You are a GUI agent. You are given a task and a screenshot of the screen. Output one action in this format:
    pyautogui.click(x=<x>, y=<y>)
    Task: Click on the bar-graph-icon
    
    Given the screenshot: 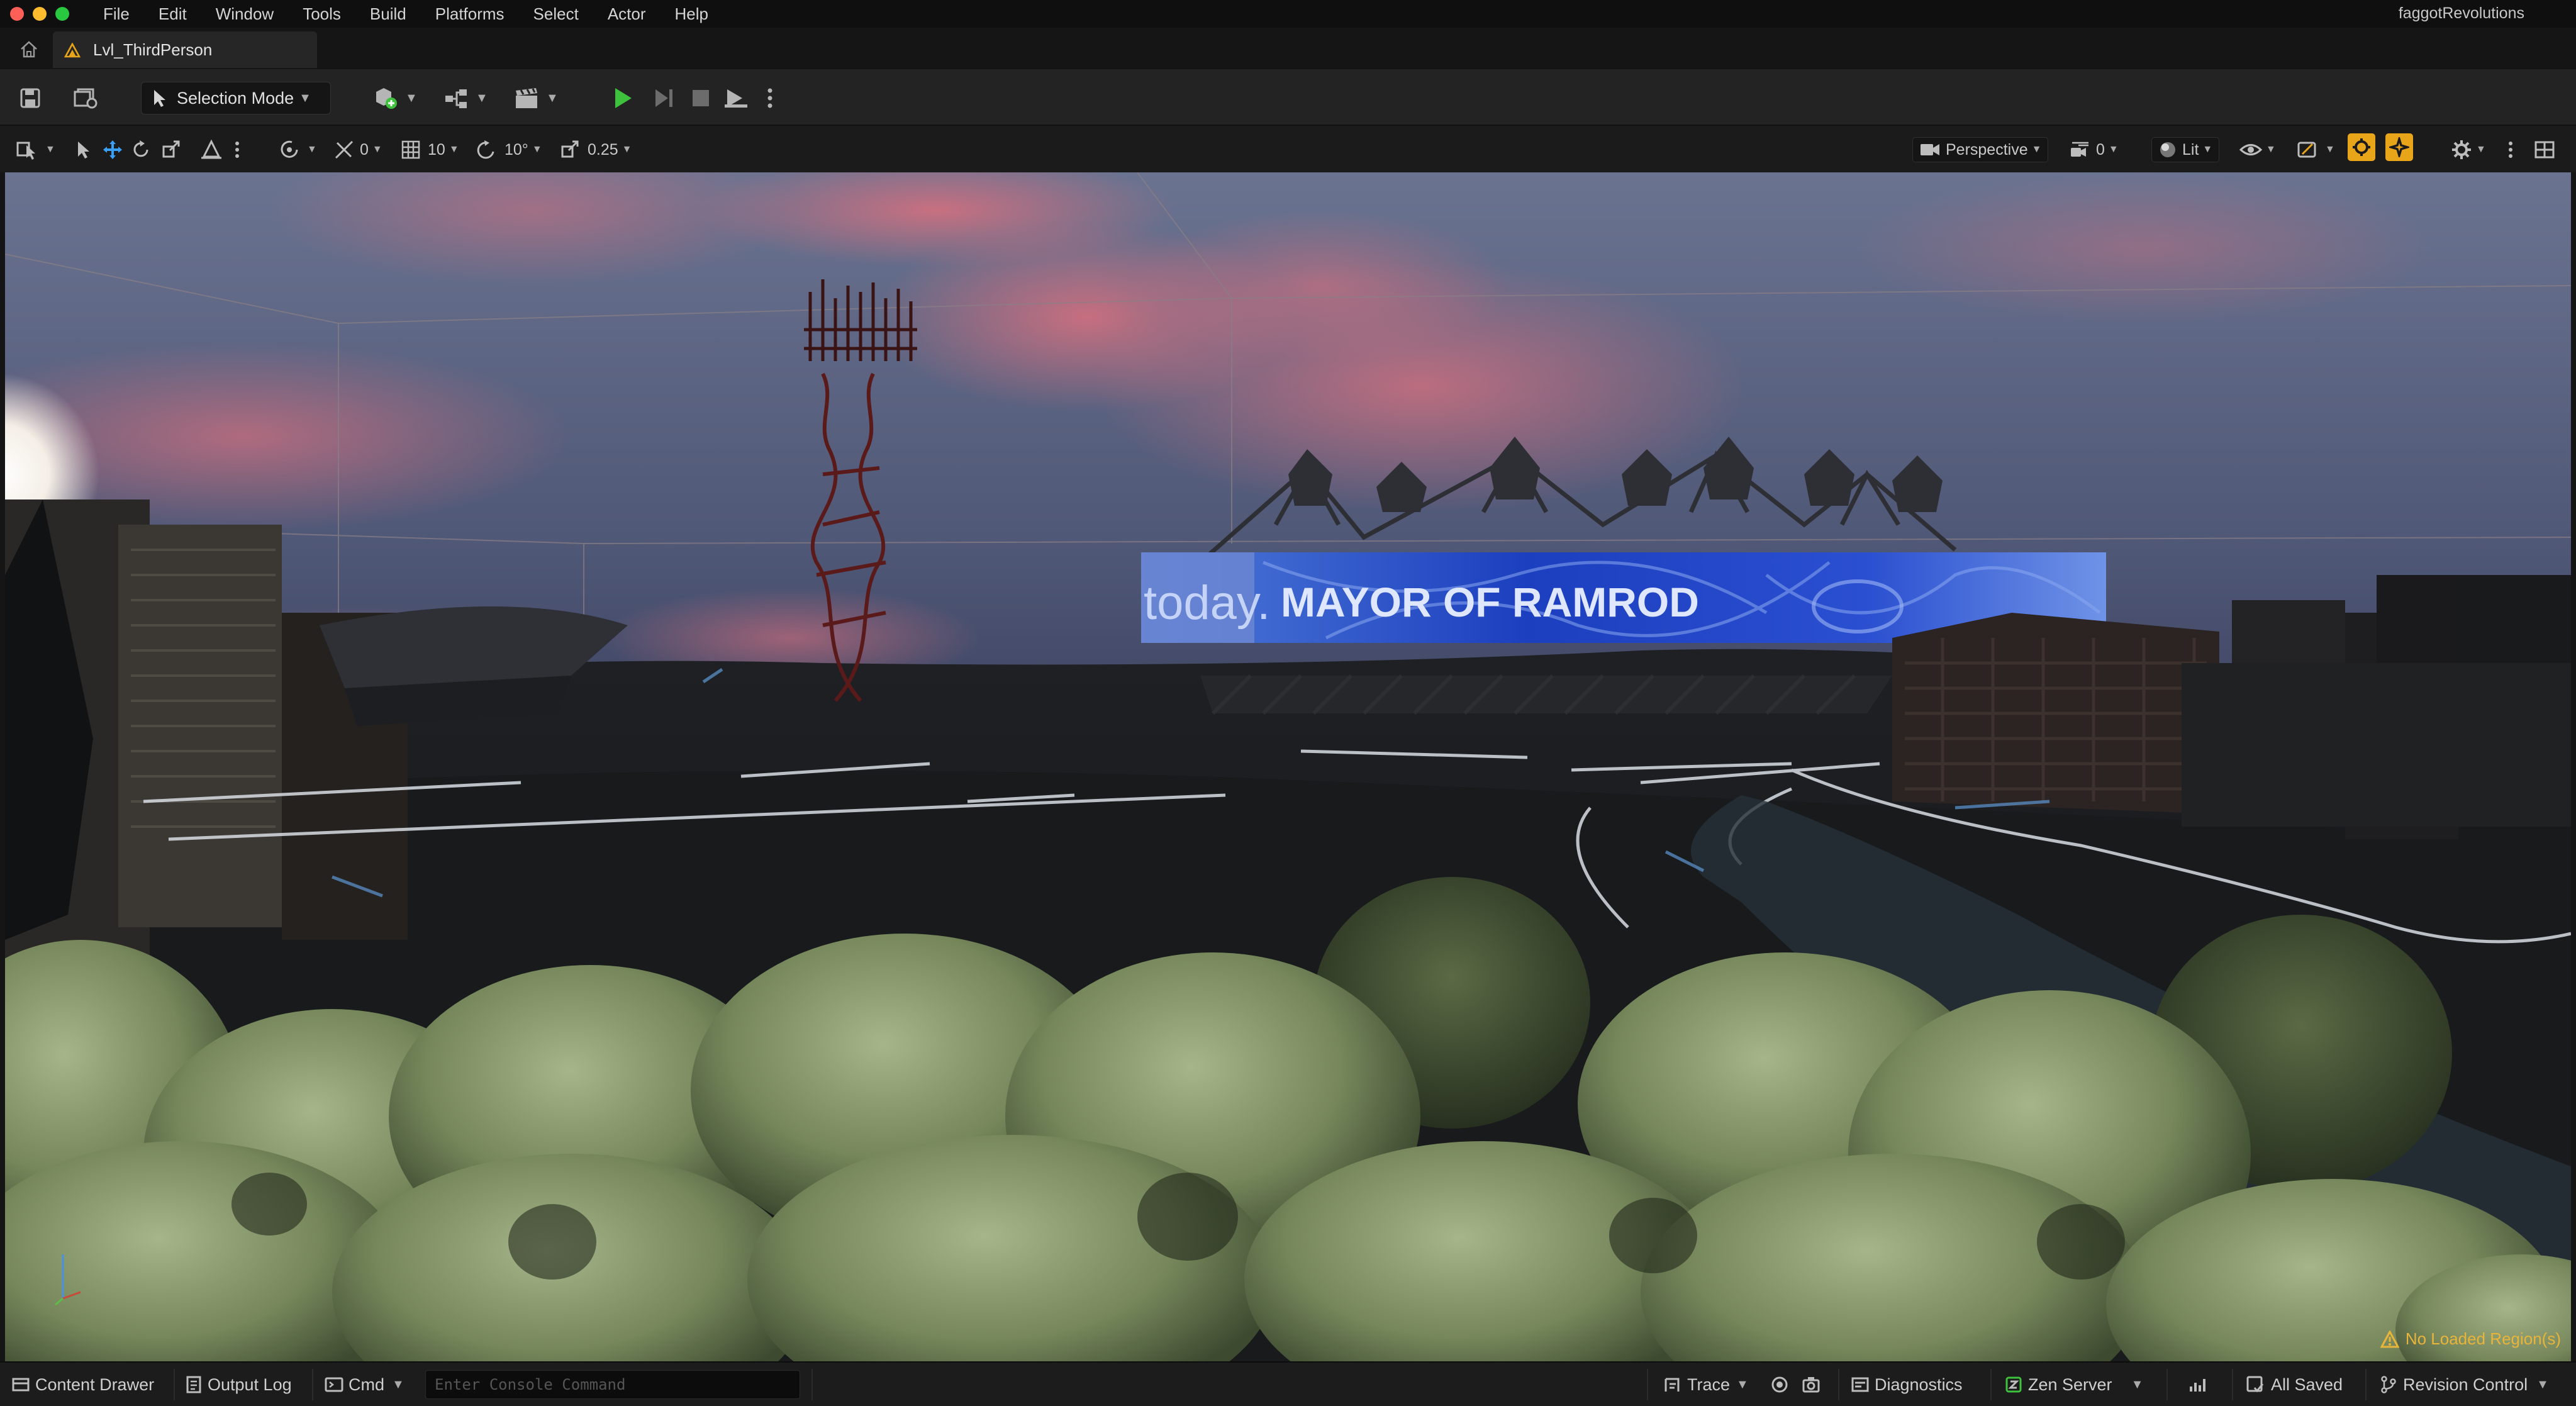 What is the action you would take?
    pyautogui.click(x=2197, y=1385)
    